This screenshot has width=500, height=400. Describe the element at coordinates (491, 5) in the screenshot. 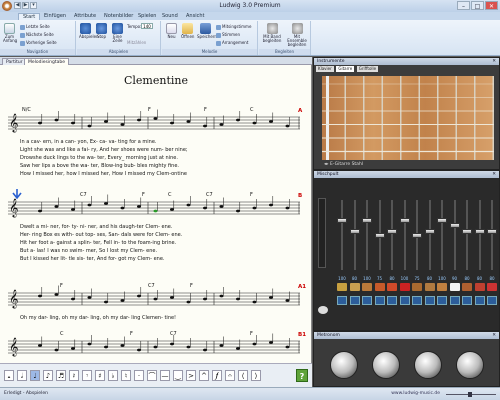

I see `close-button: ✕` at that location.